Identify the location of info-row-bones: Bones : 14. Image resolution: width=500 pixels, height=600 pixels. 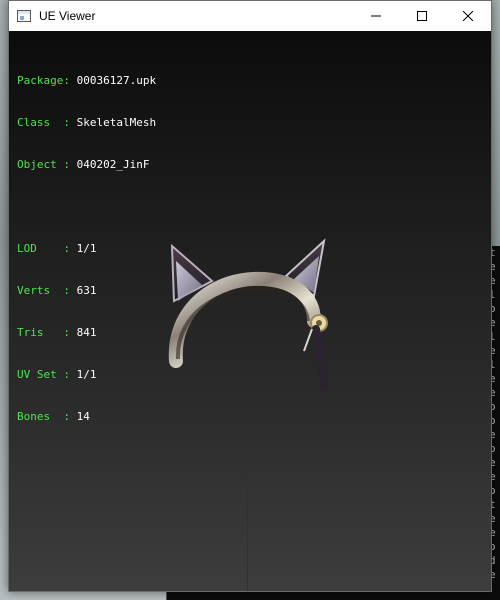
(86, 417).